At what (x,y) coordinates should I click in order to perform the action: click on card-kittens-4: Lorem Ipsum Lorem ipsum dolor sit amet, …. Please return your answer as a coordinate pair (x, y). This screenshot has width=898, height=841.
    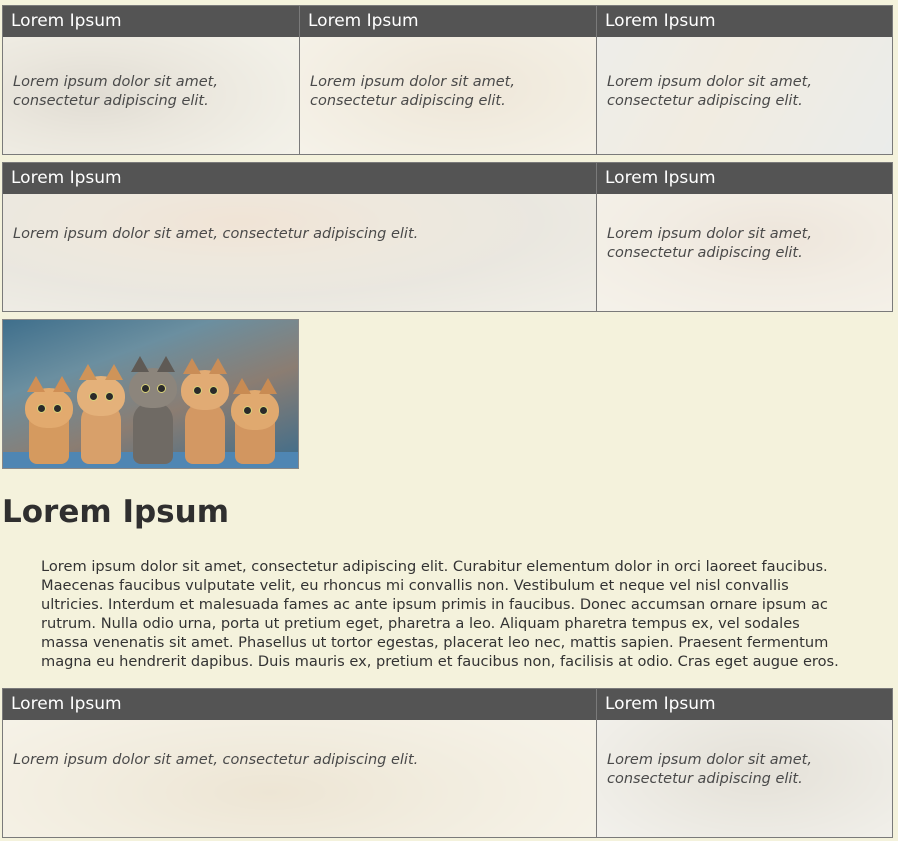
    Looking at the image, I should click on (744, 237).